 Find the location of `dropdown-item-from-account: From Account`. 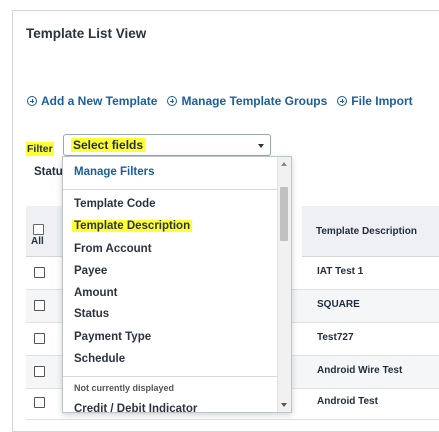

dropdown-item-from-account: From Account is located at coordinates (113, 249).